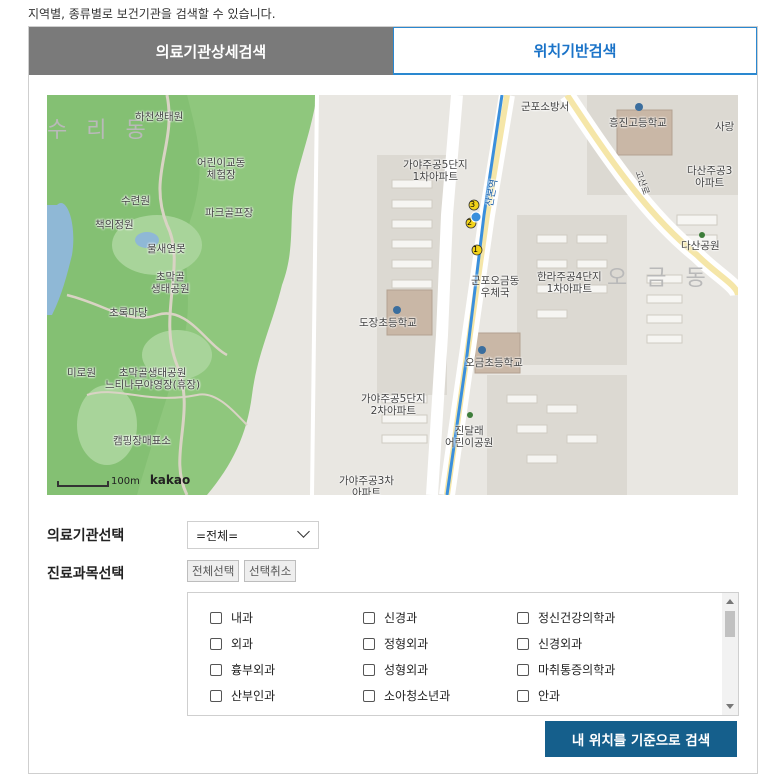  Describe the element at coordinates (494, 363) in the screenshot. I see `map-label-ogeum-school: 오금초등학교` at that location.